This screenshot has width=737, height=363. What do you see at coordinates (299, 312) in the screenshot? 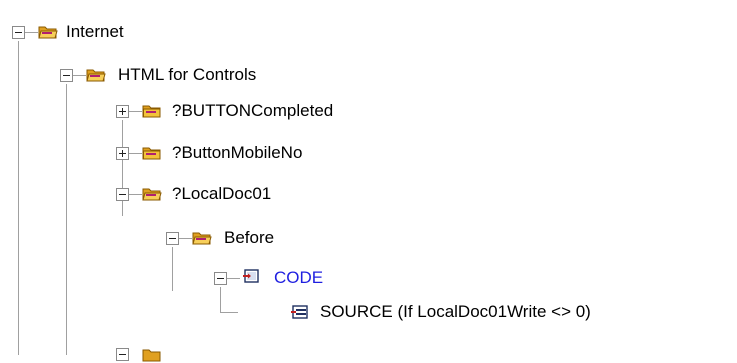
I see `source-line-icon` at bounding box center [299, 312].